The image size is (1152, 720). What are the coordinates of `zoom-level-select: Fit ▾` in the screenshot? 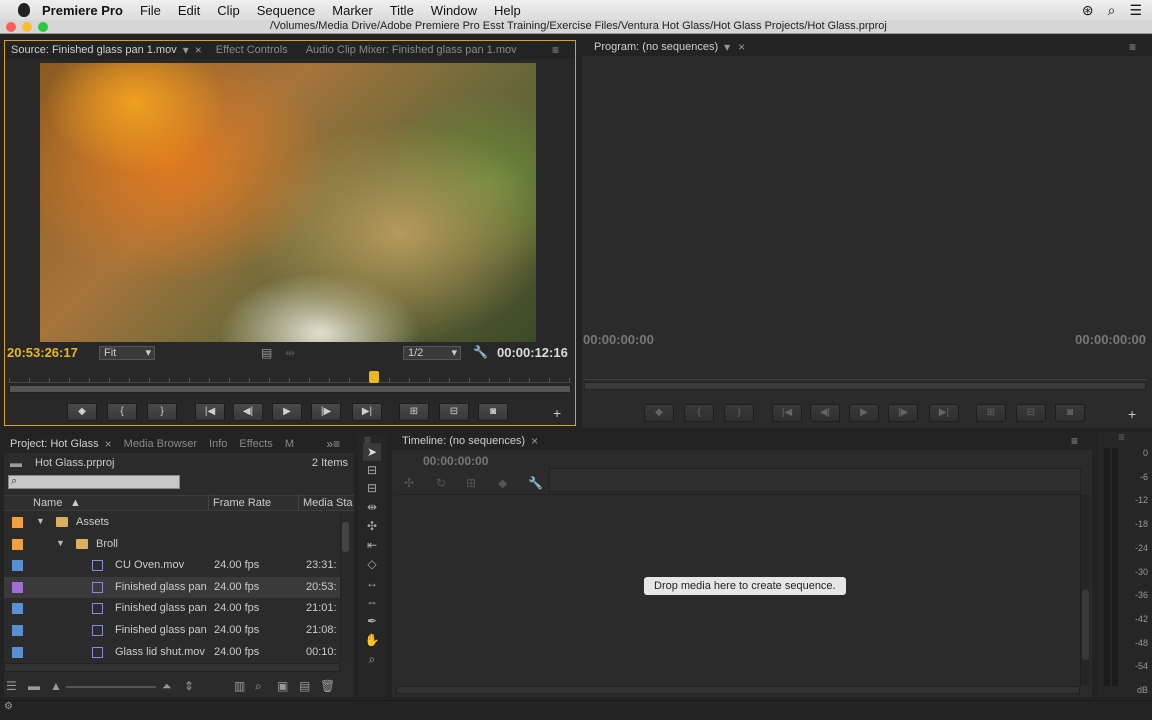 It's located at (127, 353).